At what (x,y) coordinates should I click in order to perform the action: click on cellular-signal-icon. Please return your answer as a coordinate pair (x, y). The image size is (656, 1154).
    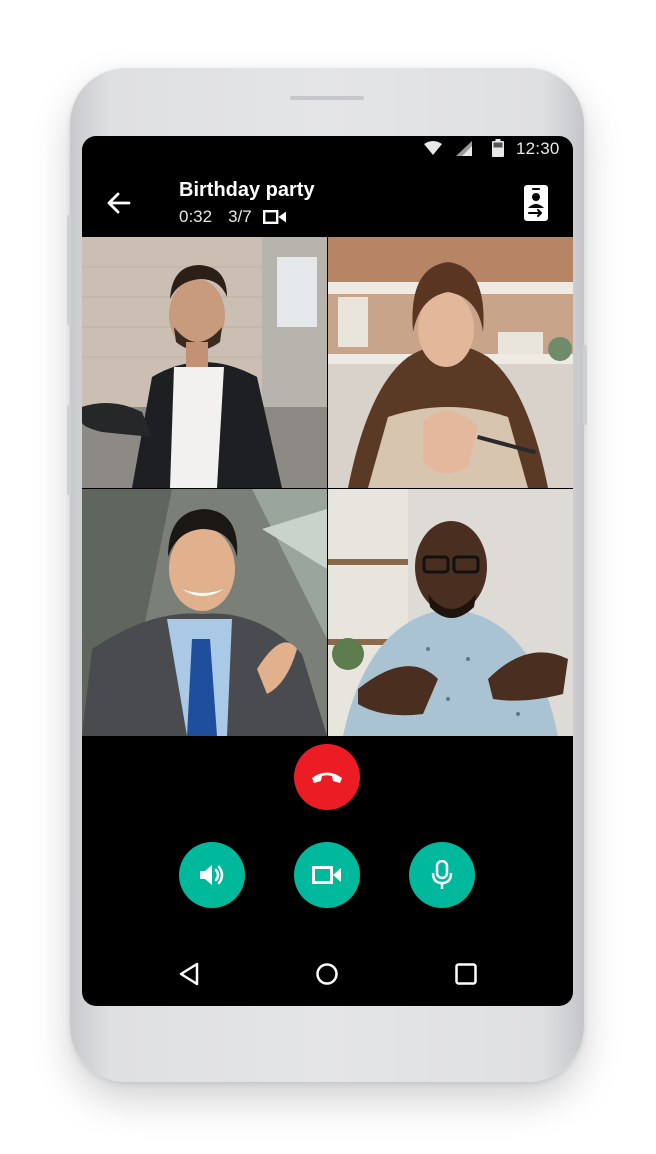
    Looking at the image, I should click on (464, 148).